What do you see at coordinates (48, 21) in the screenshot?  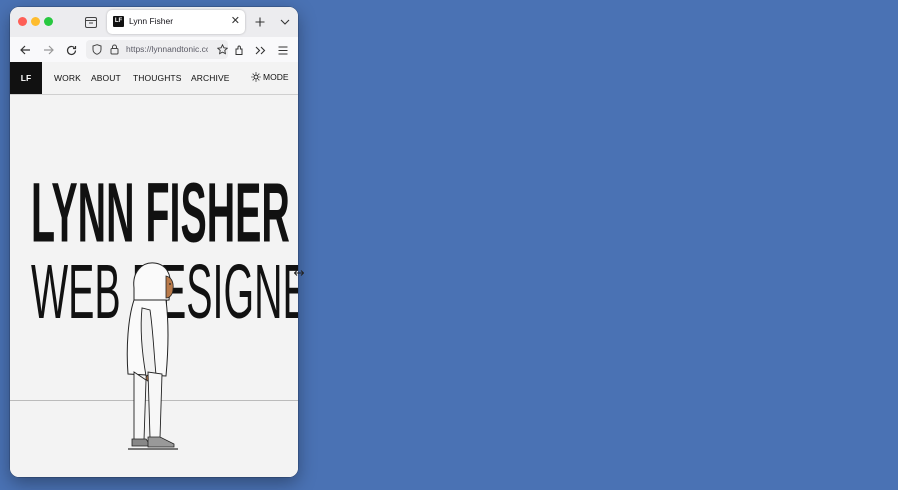 I see `zoom-window-button` at bounding box center [48, 21].